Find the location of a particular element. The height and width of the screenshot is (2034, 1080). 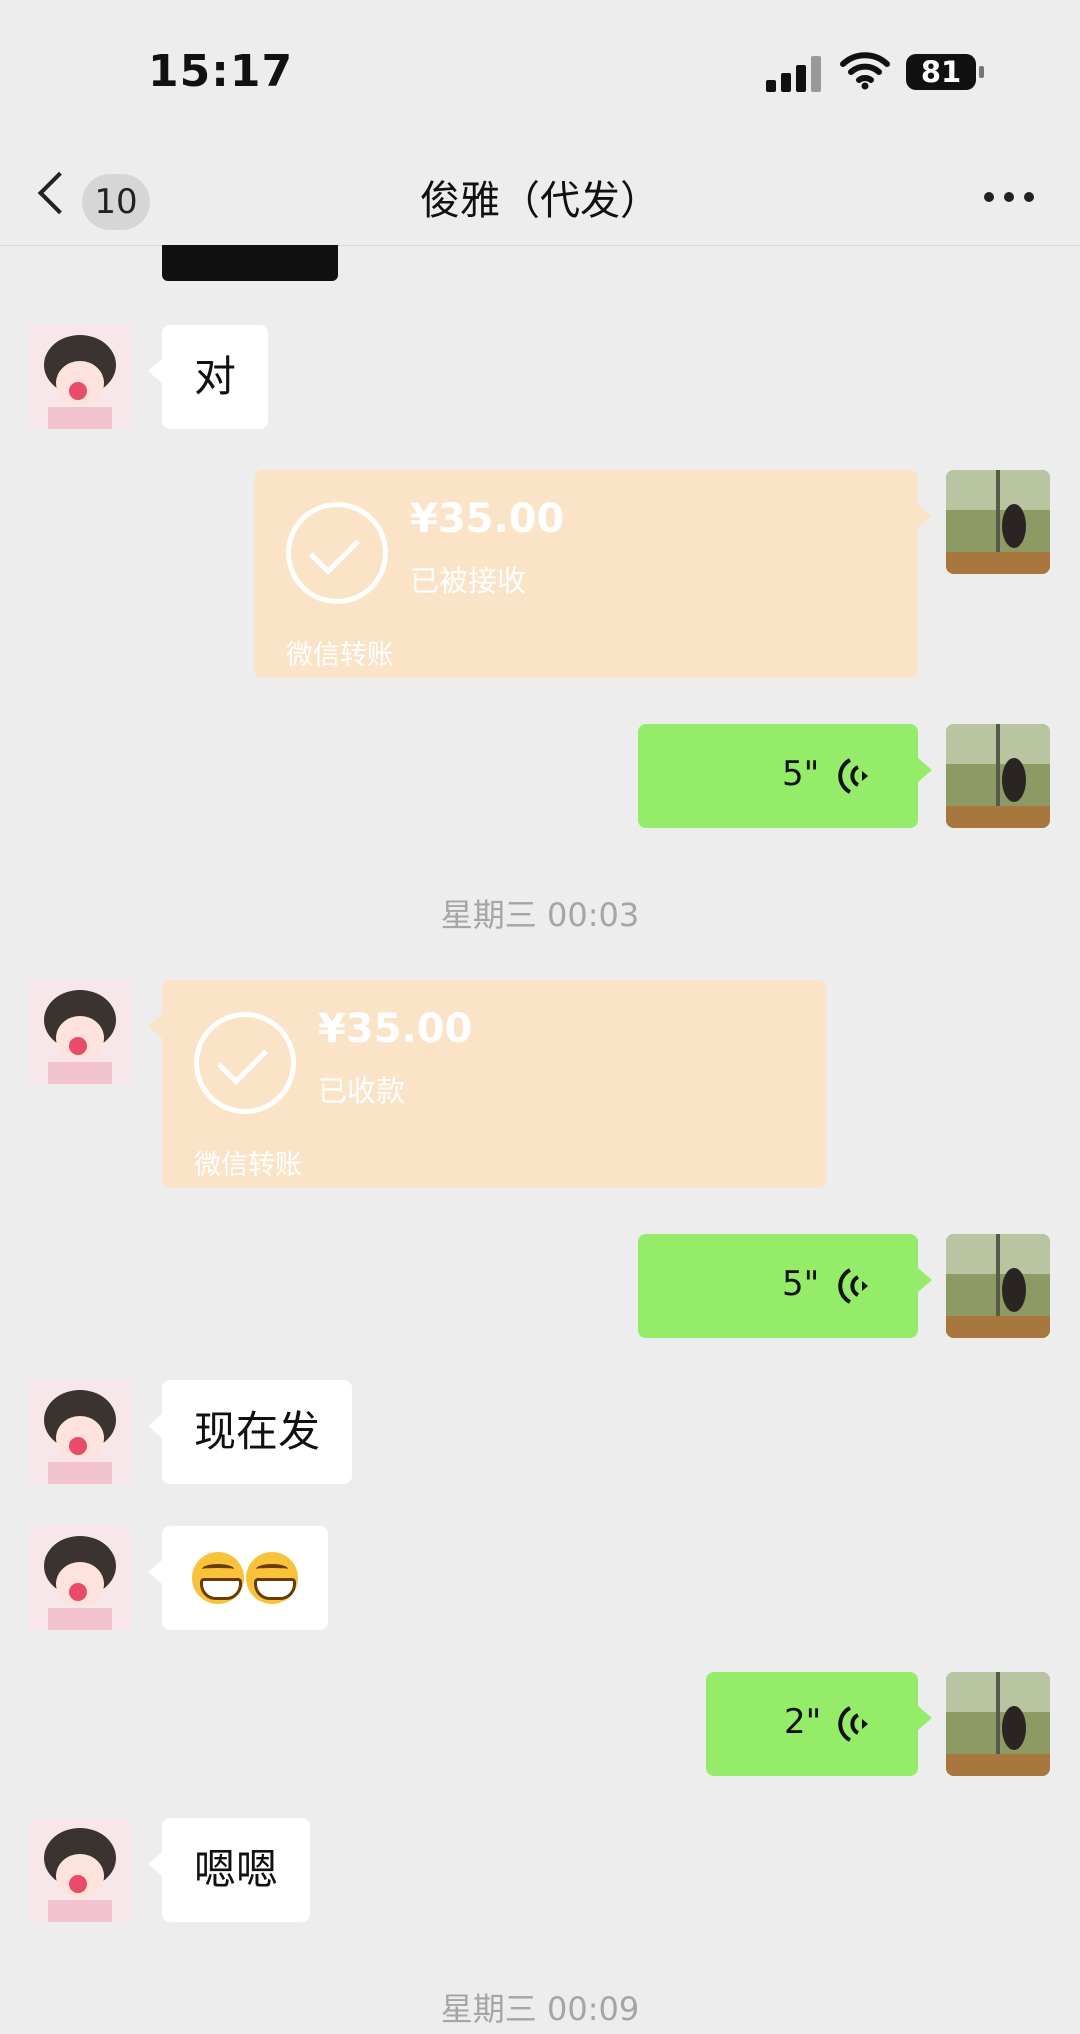

transfer-status: 已收款 is located at coordinates (362, 1091).